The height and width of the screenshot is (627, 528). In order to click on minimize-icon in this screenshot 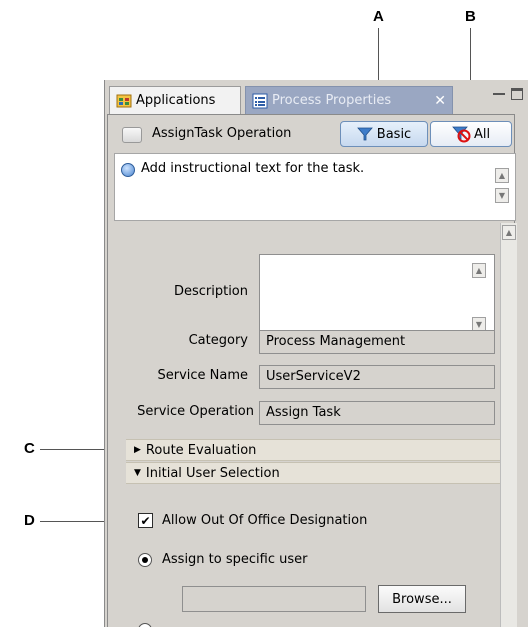, I will do `click(499, 94)`.